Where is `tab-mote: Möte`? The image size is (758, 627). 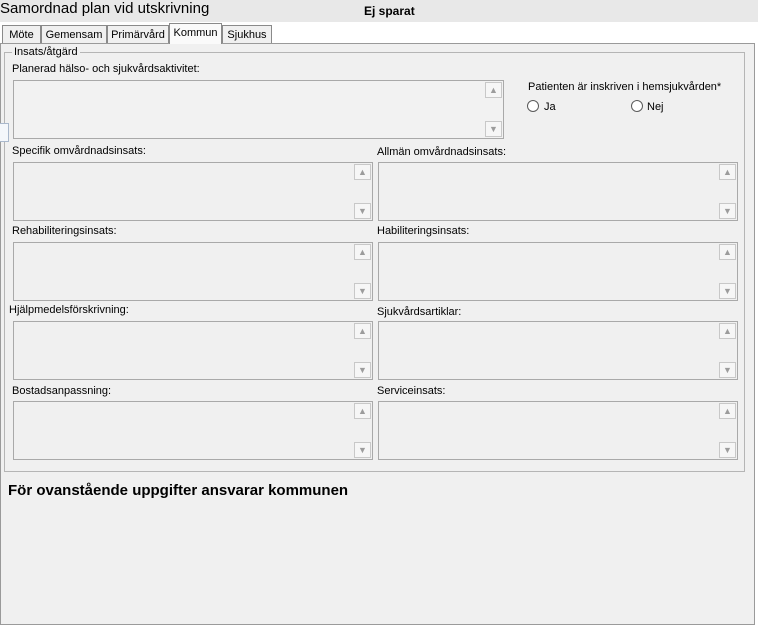 tab-mote: Möte is located at coordinates (21, 34).